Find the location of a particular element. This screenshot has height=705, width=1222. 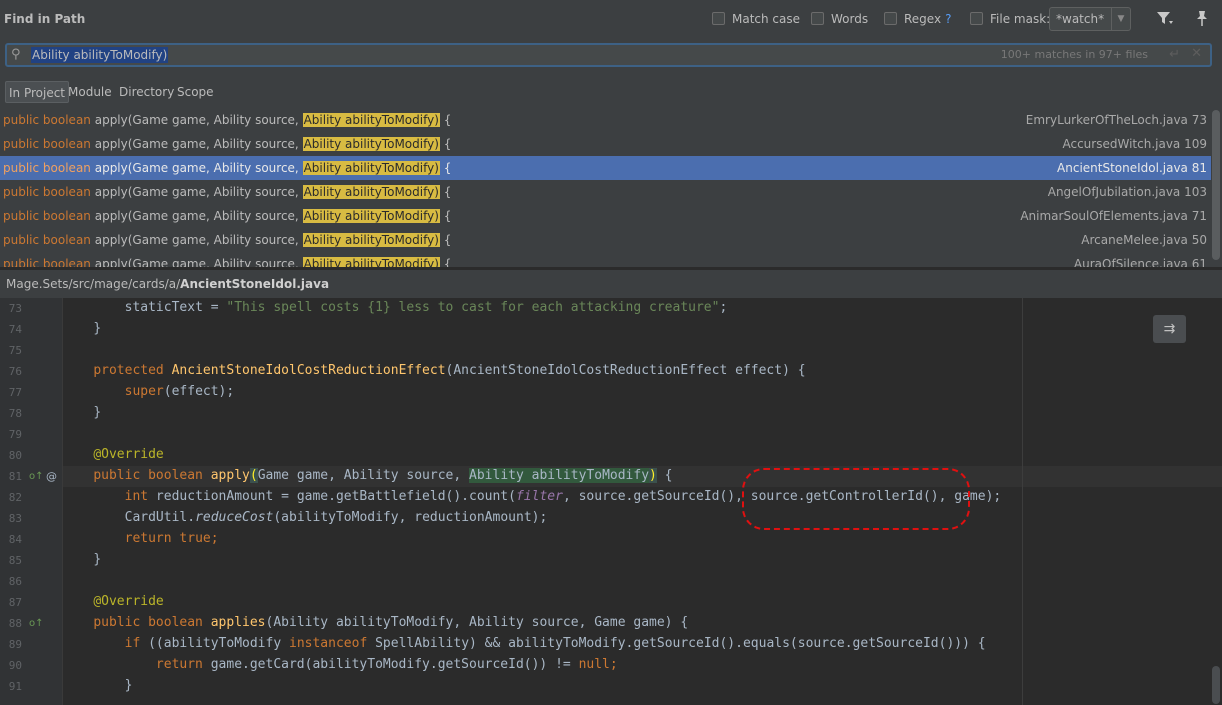

path-prefix: Mage.Sets/src/mage/cards/a/ is located at coordinates (93, 284).